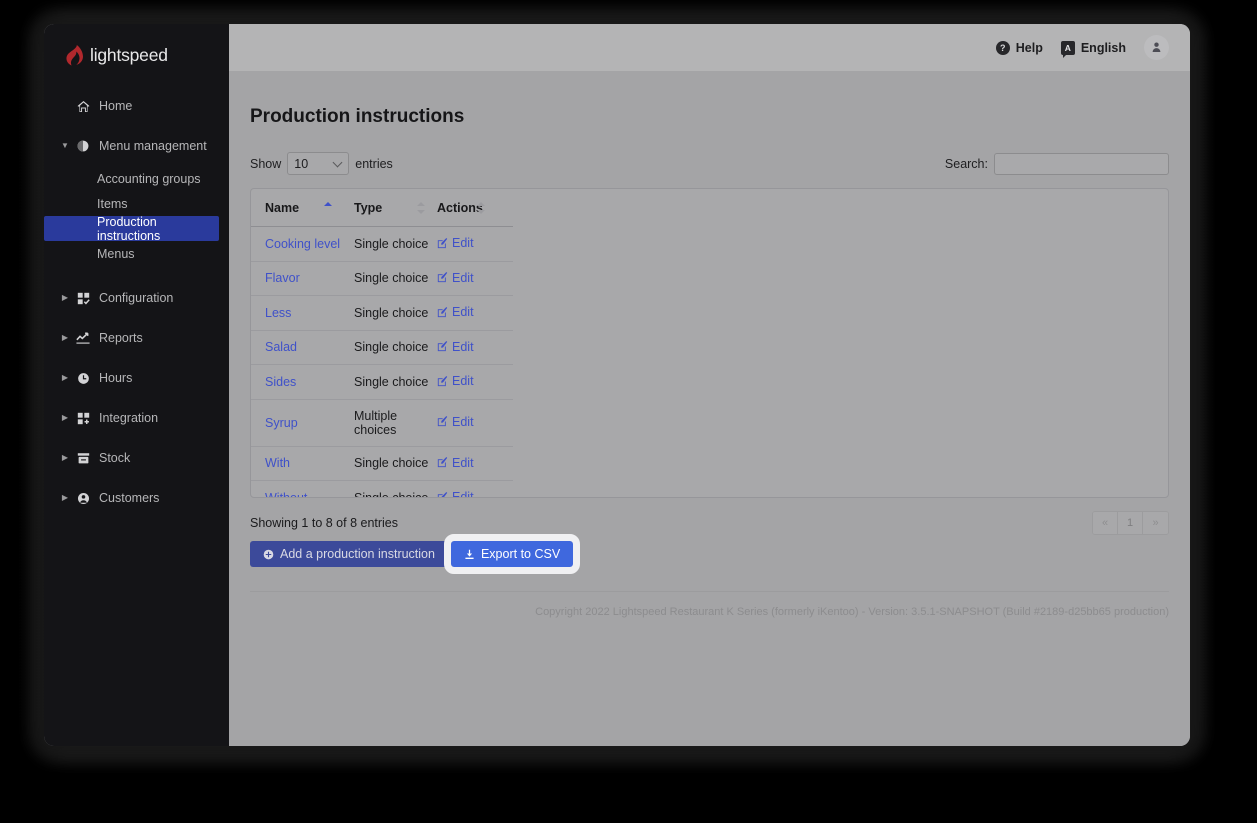 The height and width of the screenshot is (823, 1257). What do you see at coordinates (136, 47) in the screenshot?
I see `brand-logo: lightspeed` at bounding box center [136, 47].